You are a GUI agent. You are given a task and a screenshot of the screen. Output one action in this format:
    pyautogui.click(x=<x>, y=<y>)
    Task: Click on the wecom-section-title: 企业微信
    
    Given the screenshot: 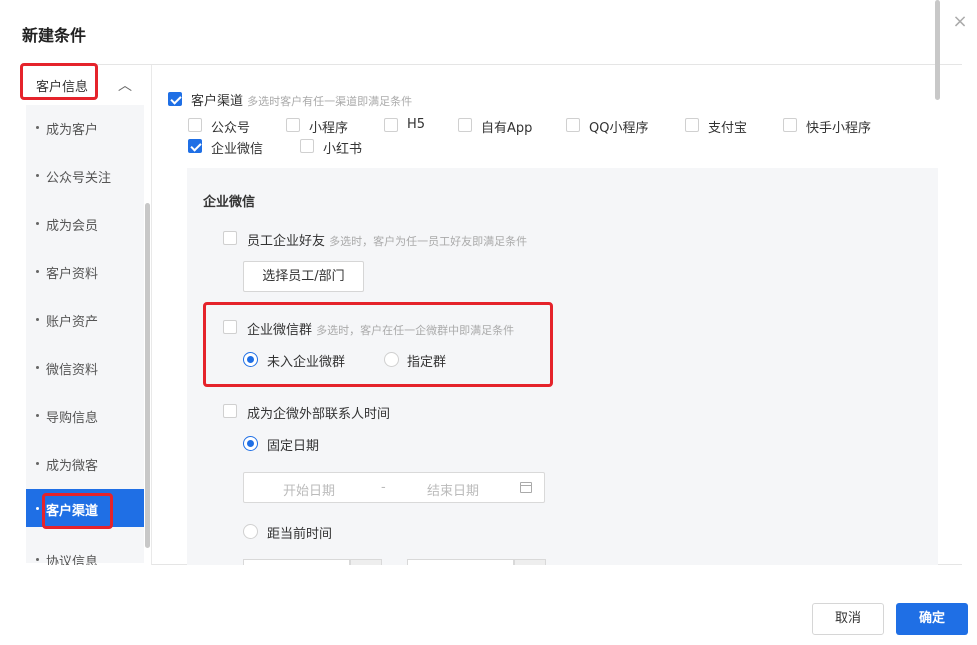 What is the action you would take?
    pyautogui.click(x=229, y=202)
    